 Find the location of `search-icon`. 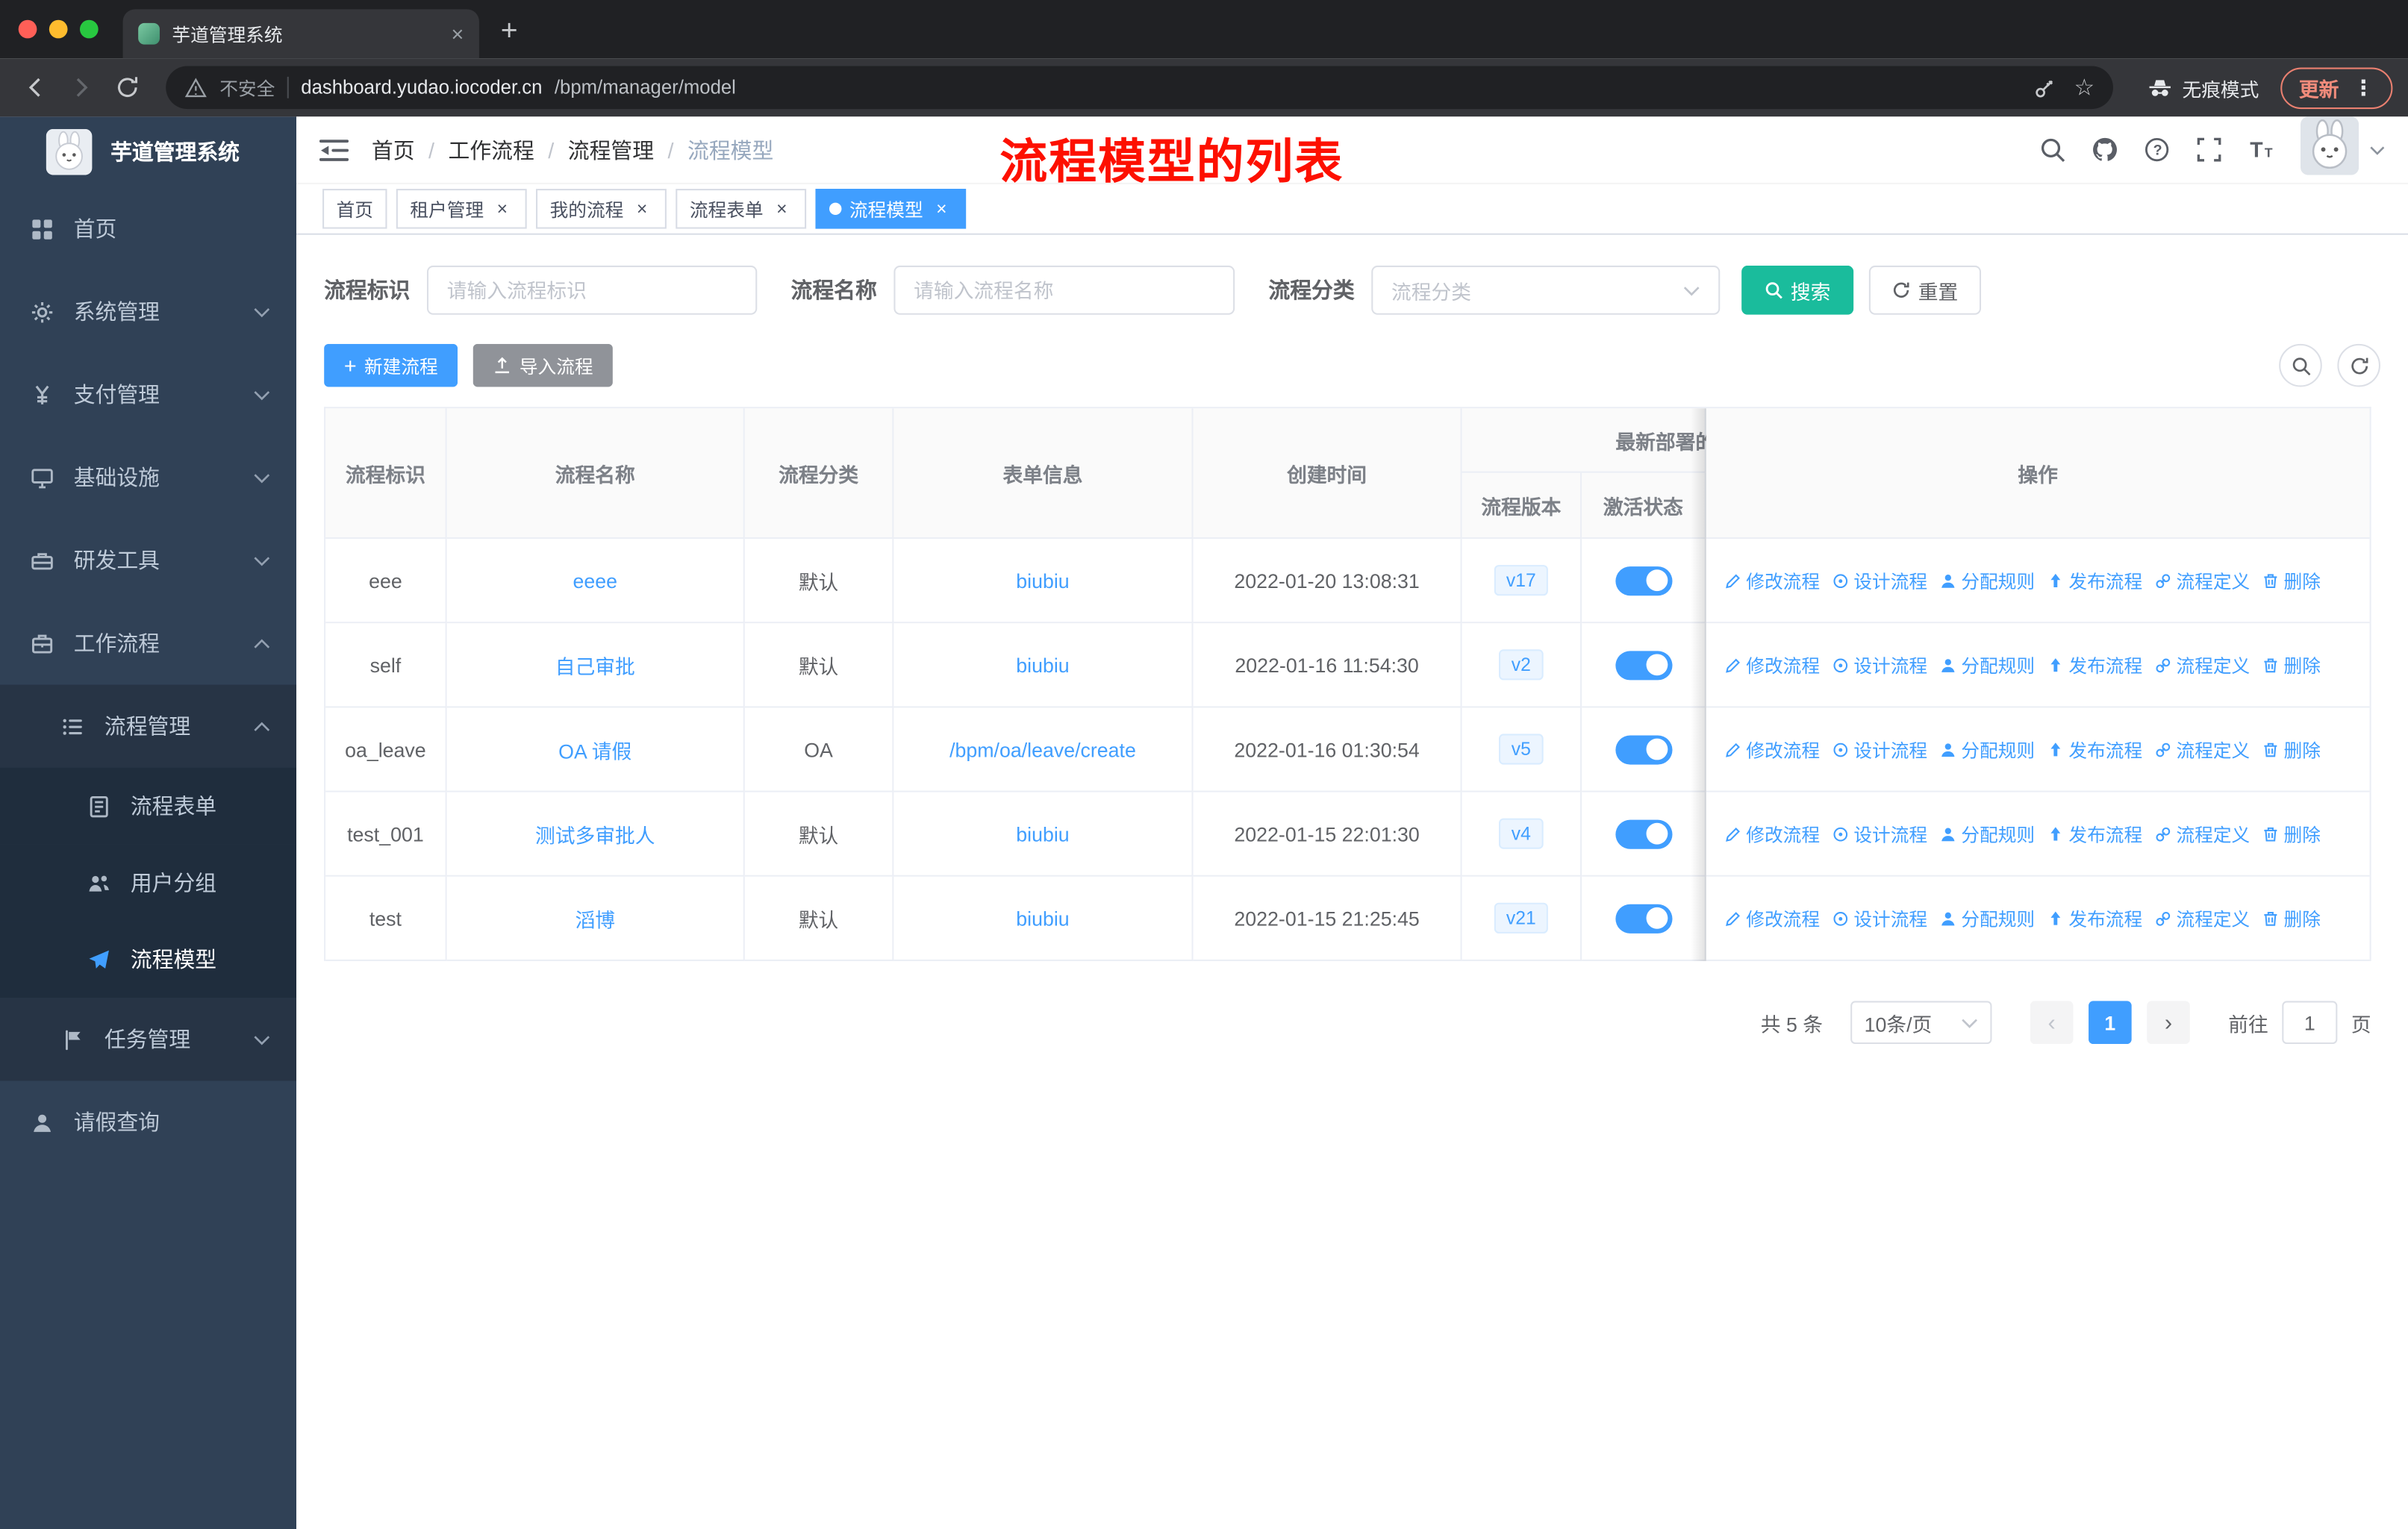

search-icon is located at coordinates (2052, 150).